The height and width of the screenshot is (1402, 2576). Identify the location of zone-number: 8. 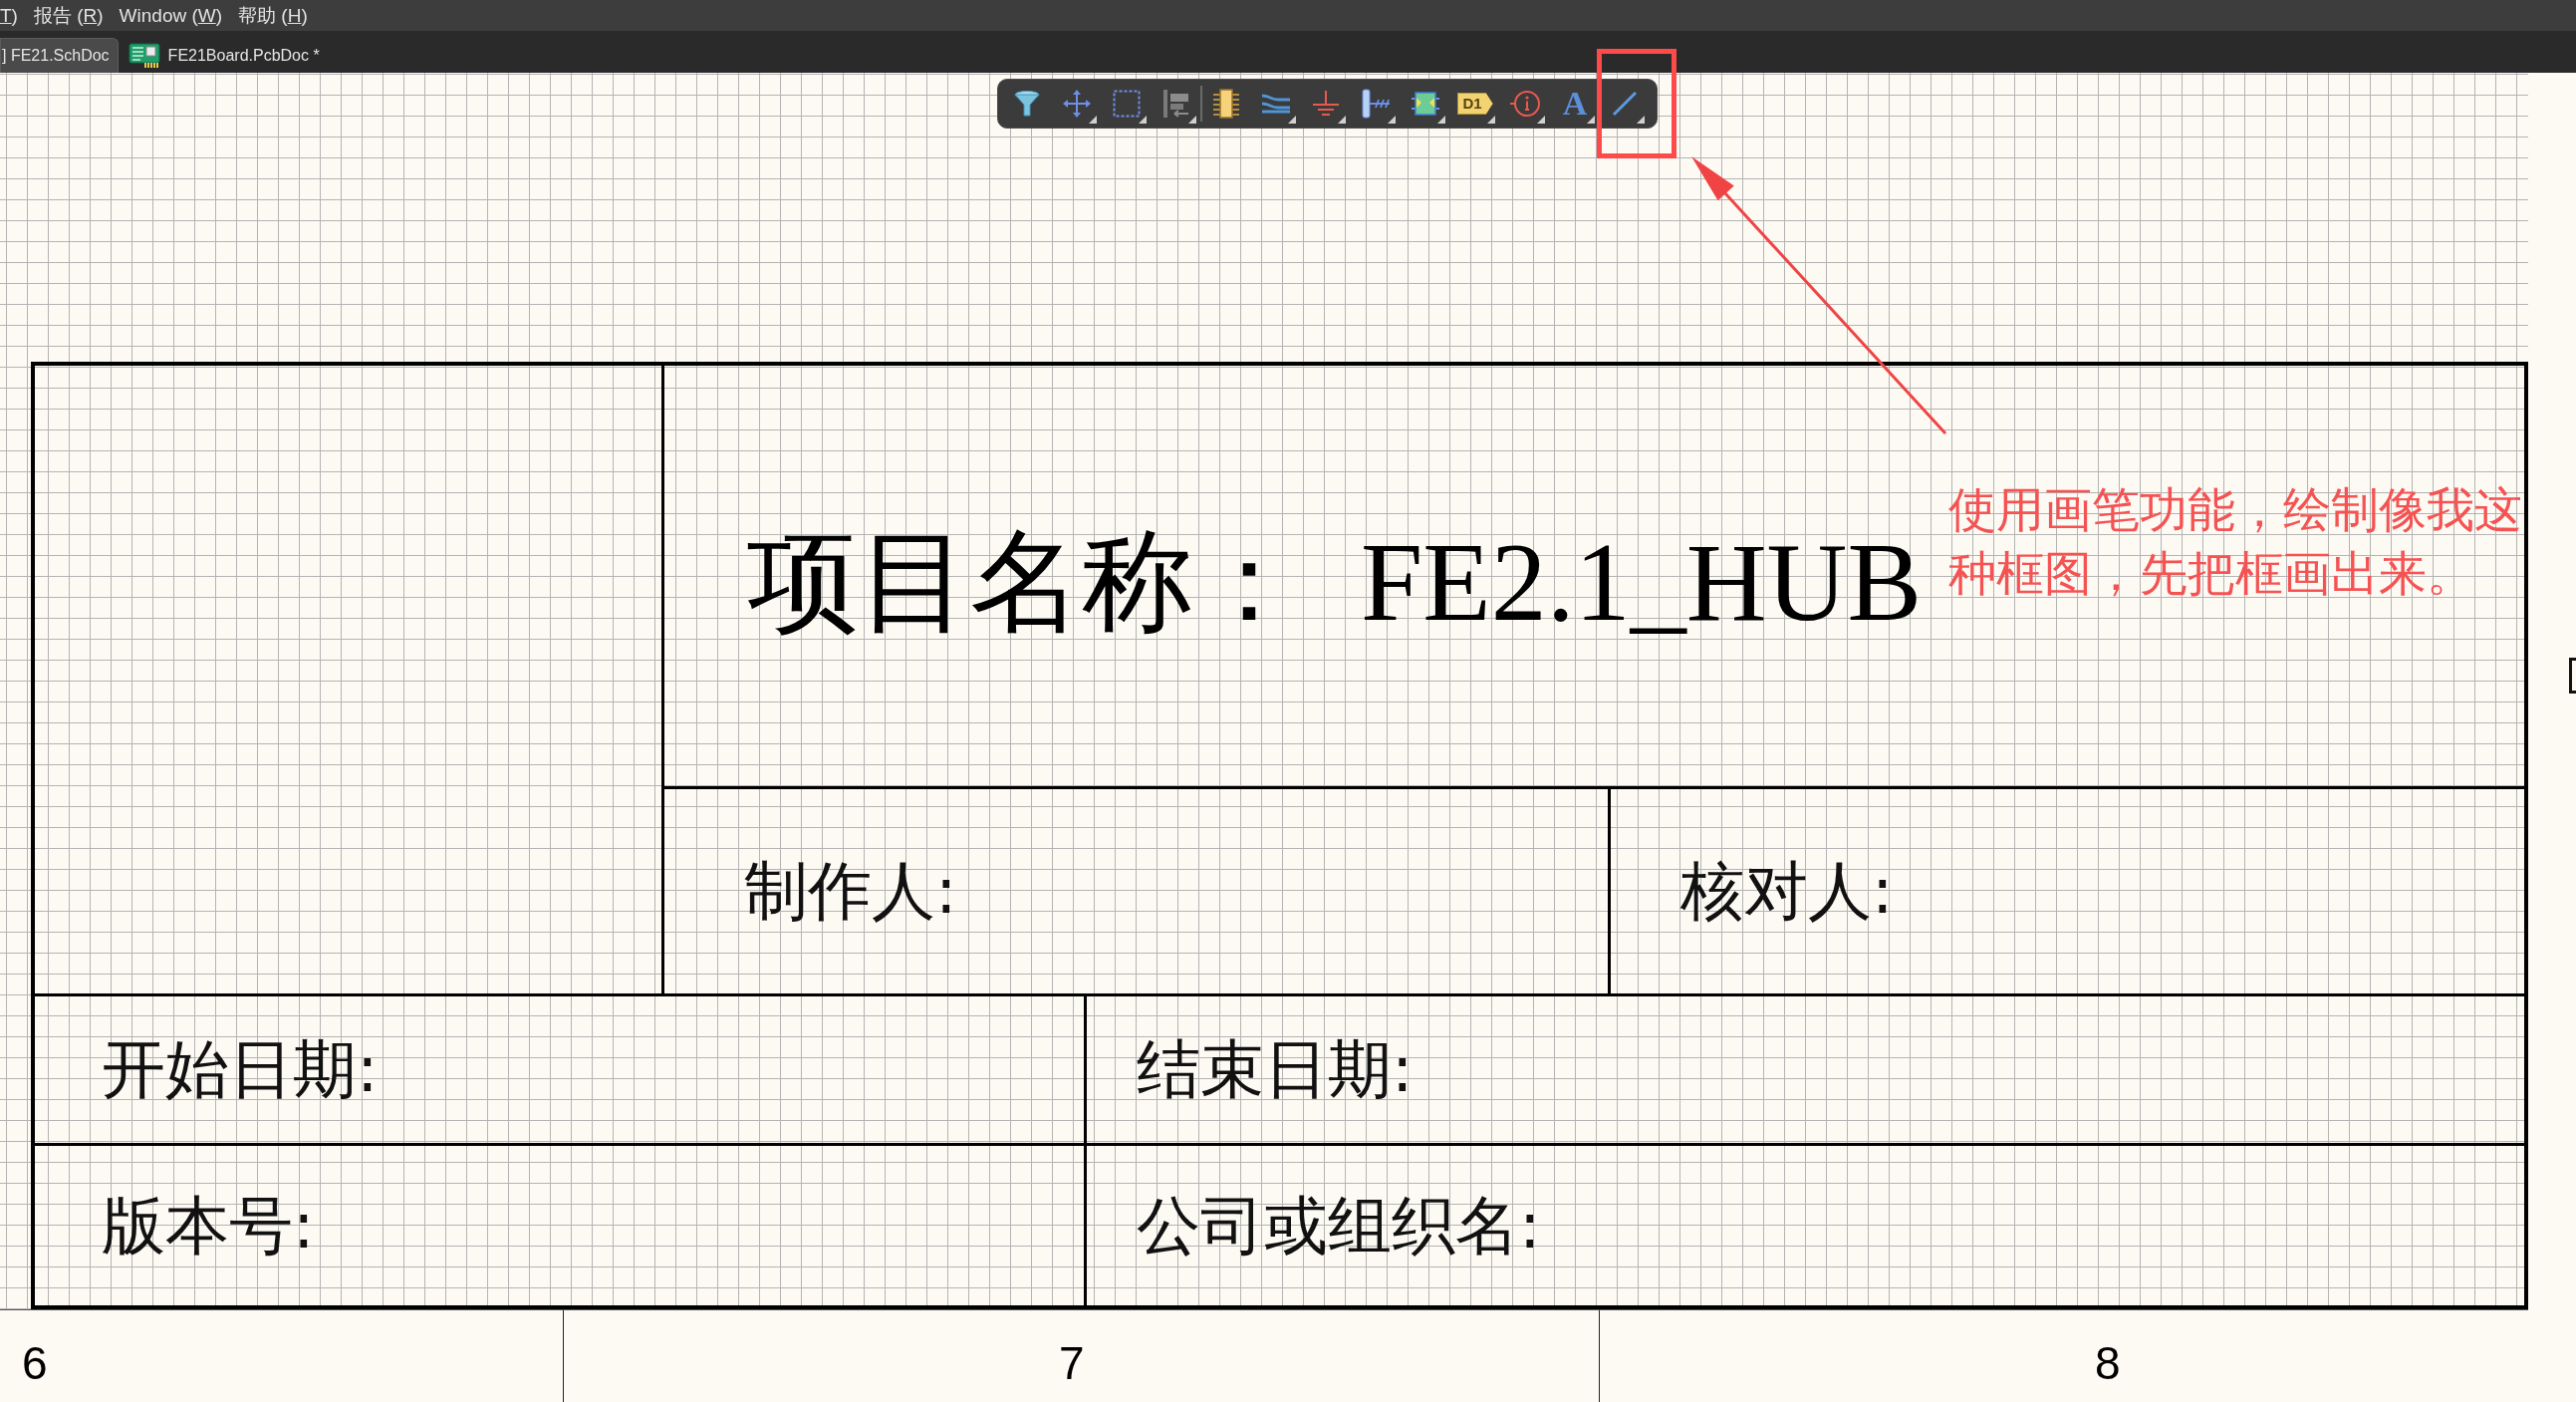
(2108, 1363).